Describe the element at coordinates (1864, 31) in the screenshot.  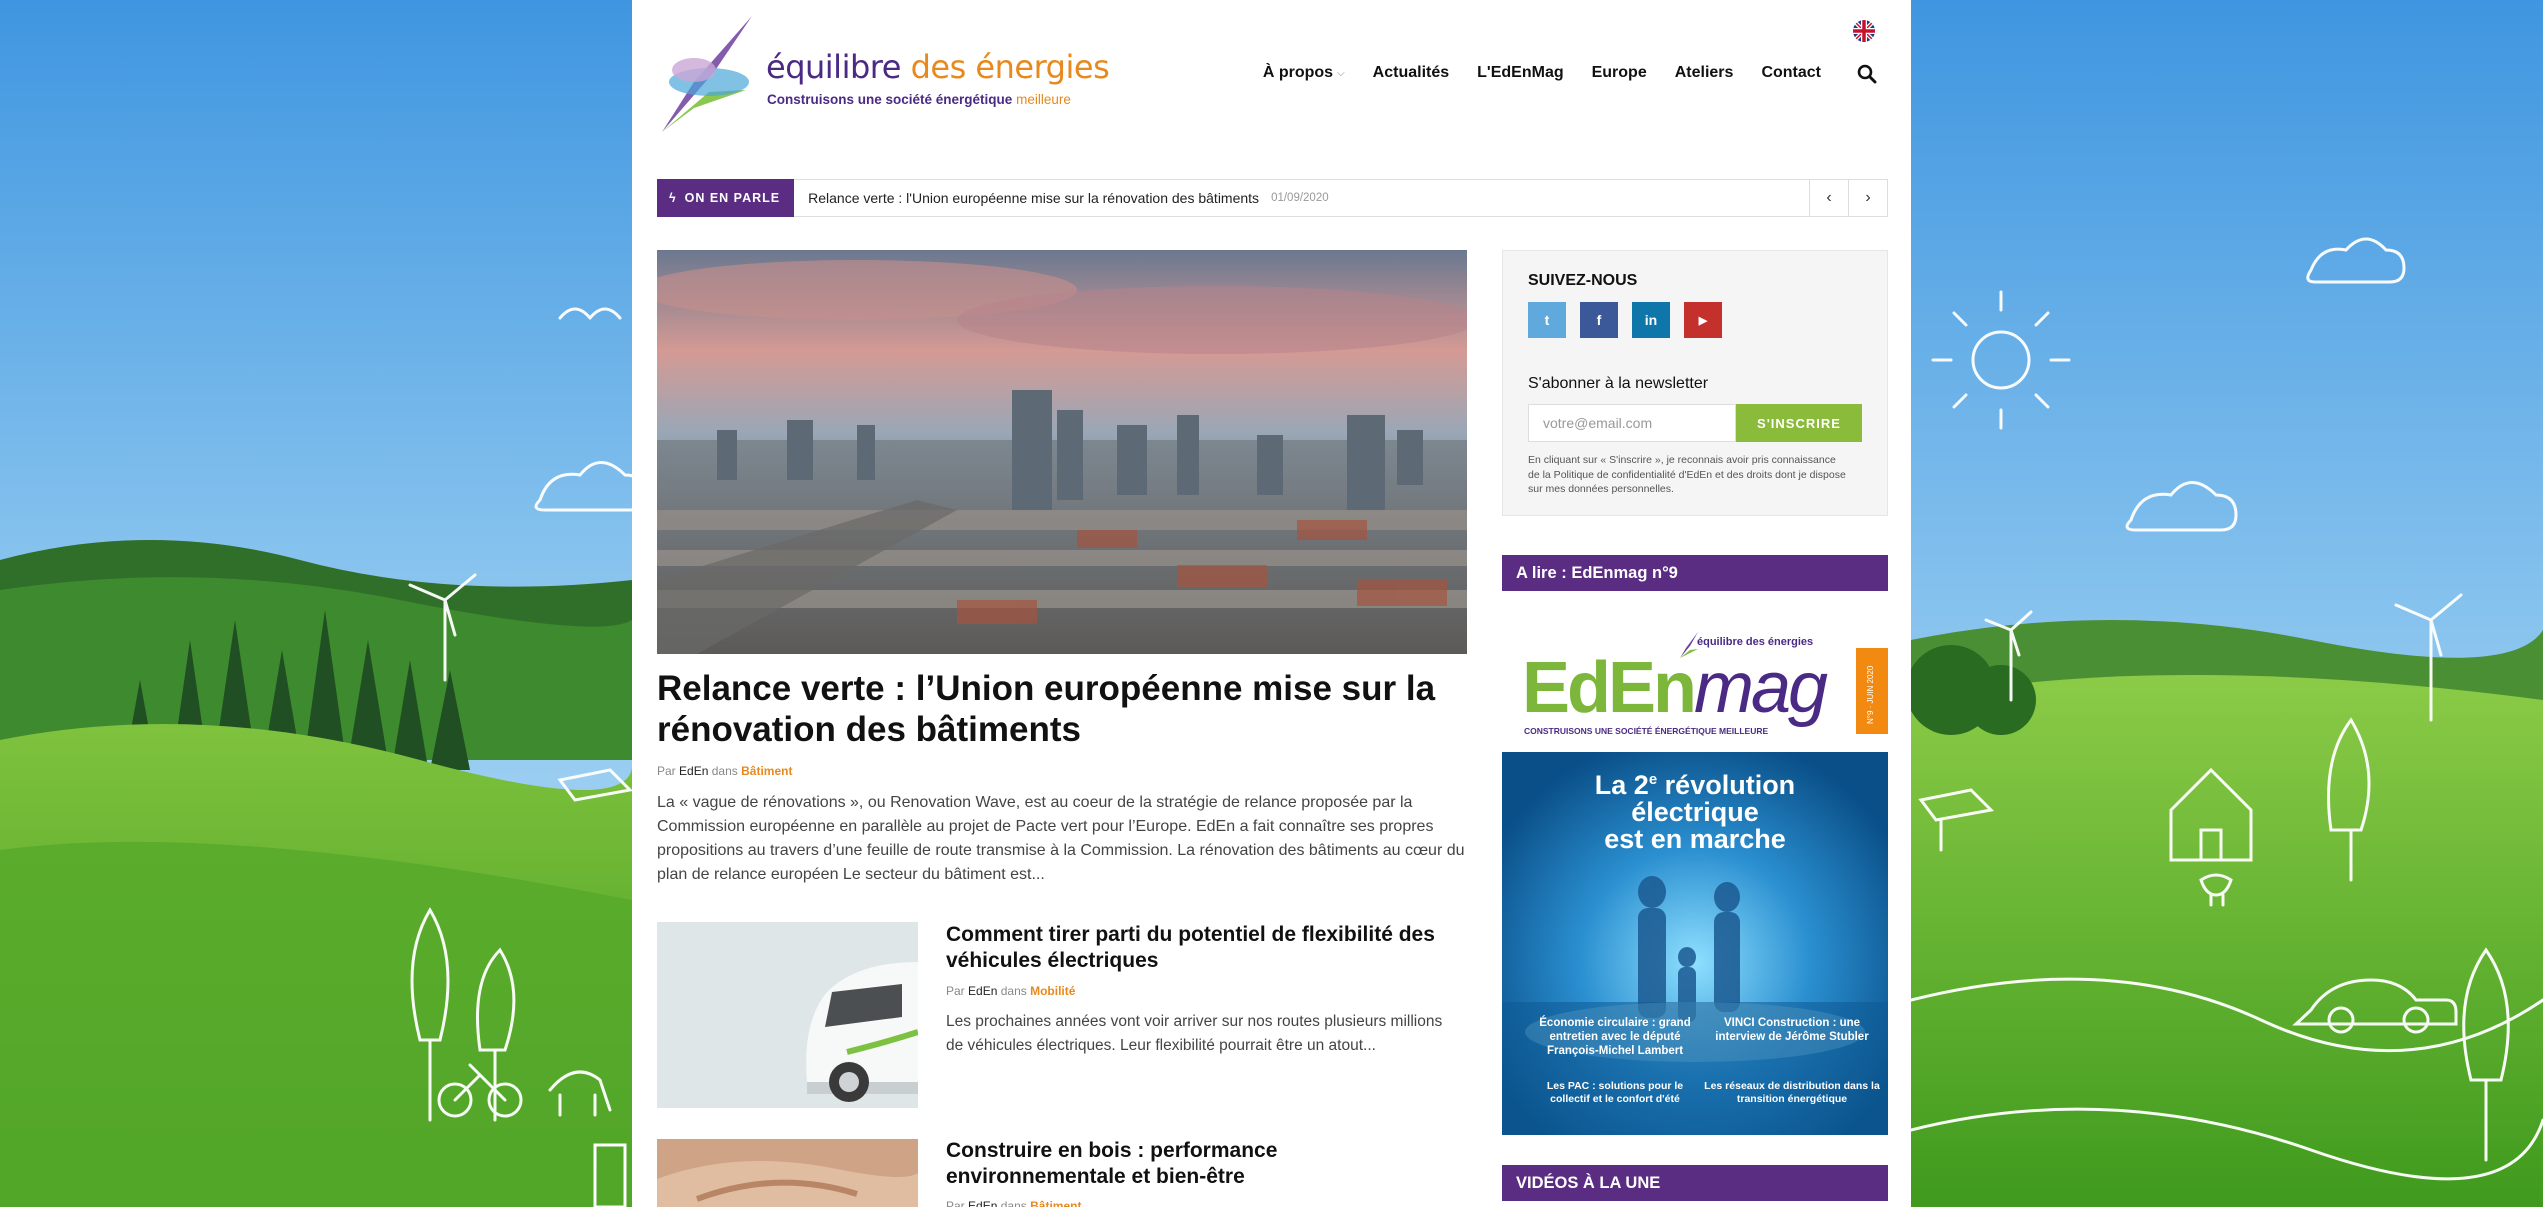
I see `uk-flag-icon` at that location.